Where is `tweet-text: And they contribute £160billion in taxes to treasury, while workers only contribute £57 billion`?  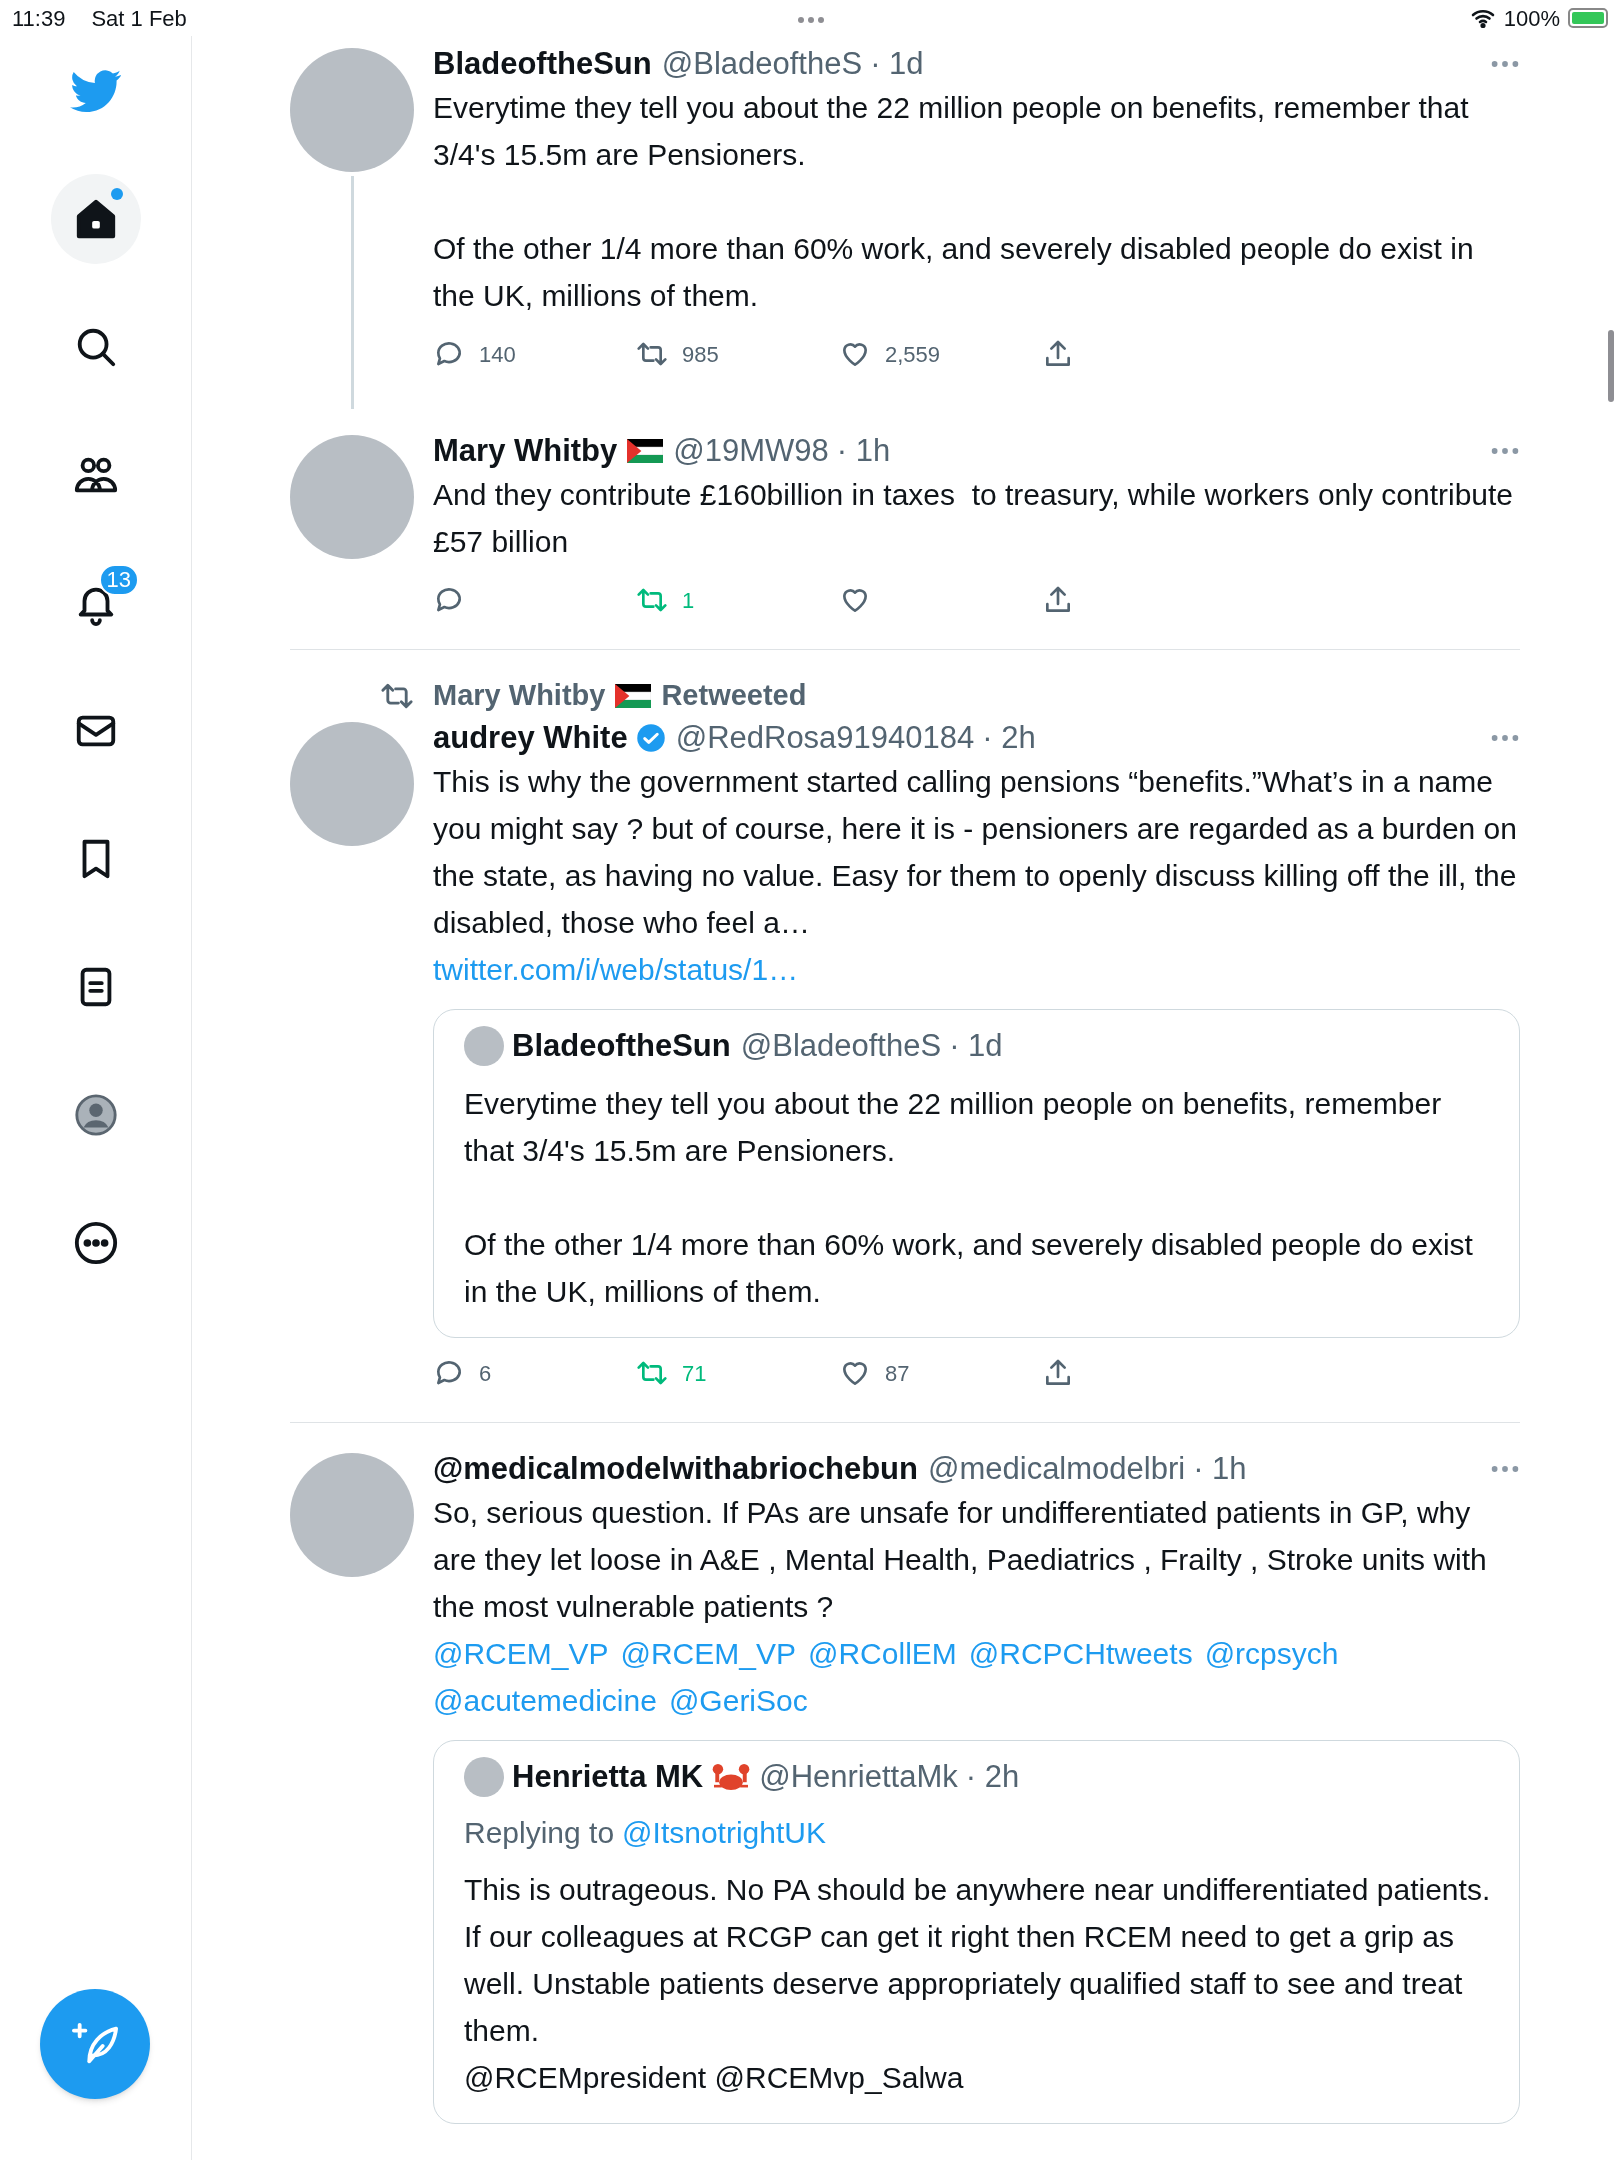
tweet-text: And they contribute £160billion in taxes to treasury, while workers only contribute £57 billion is located at coordinates (973, 518).